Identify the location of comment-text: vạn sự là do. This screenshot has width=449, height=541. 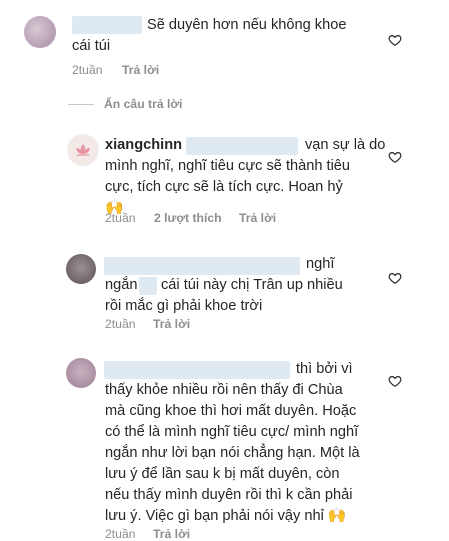
(345, 145).